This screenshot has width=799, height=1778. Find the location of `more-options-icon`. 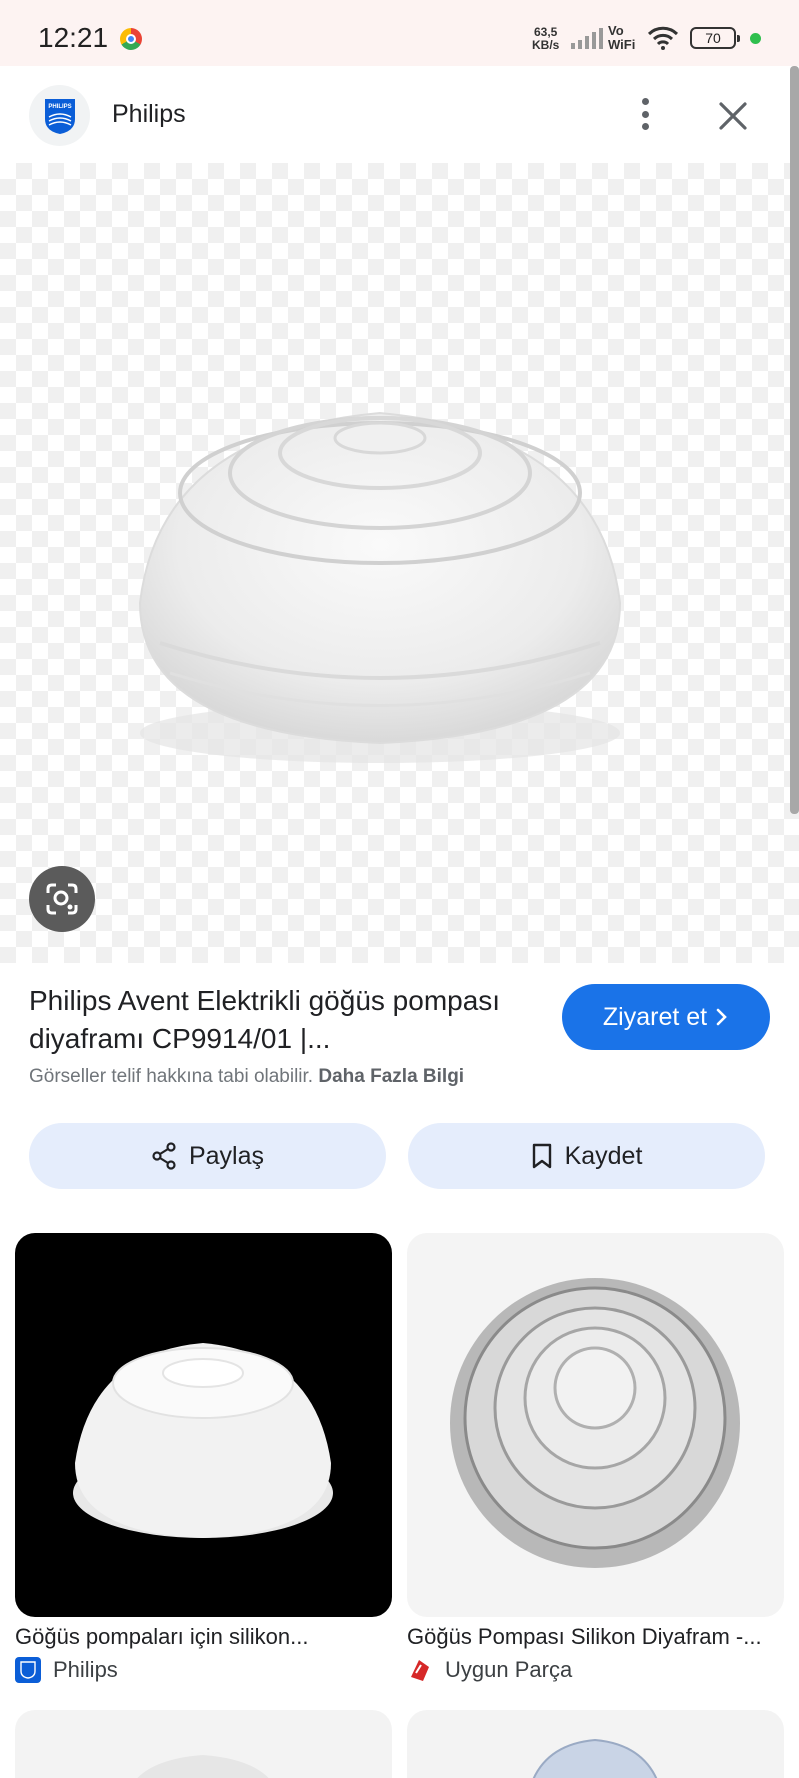

more-options-icon is located at coordinates (645, 114).